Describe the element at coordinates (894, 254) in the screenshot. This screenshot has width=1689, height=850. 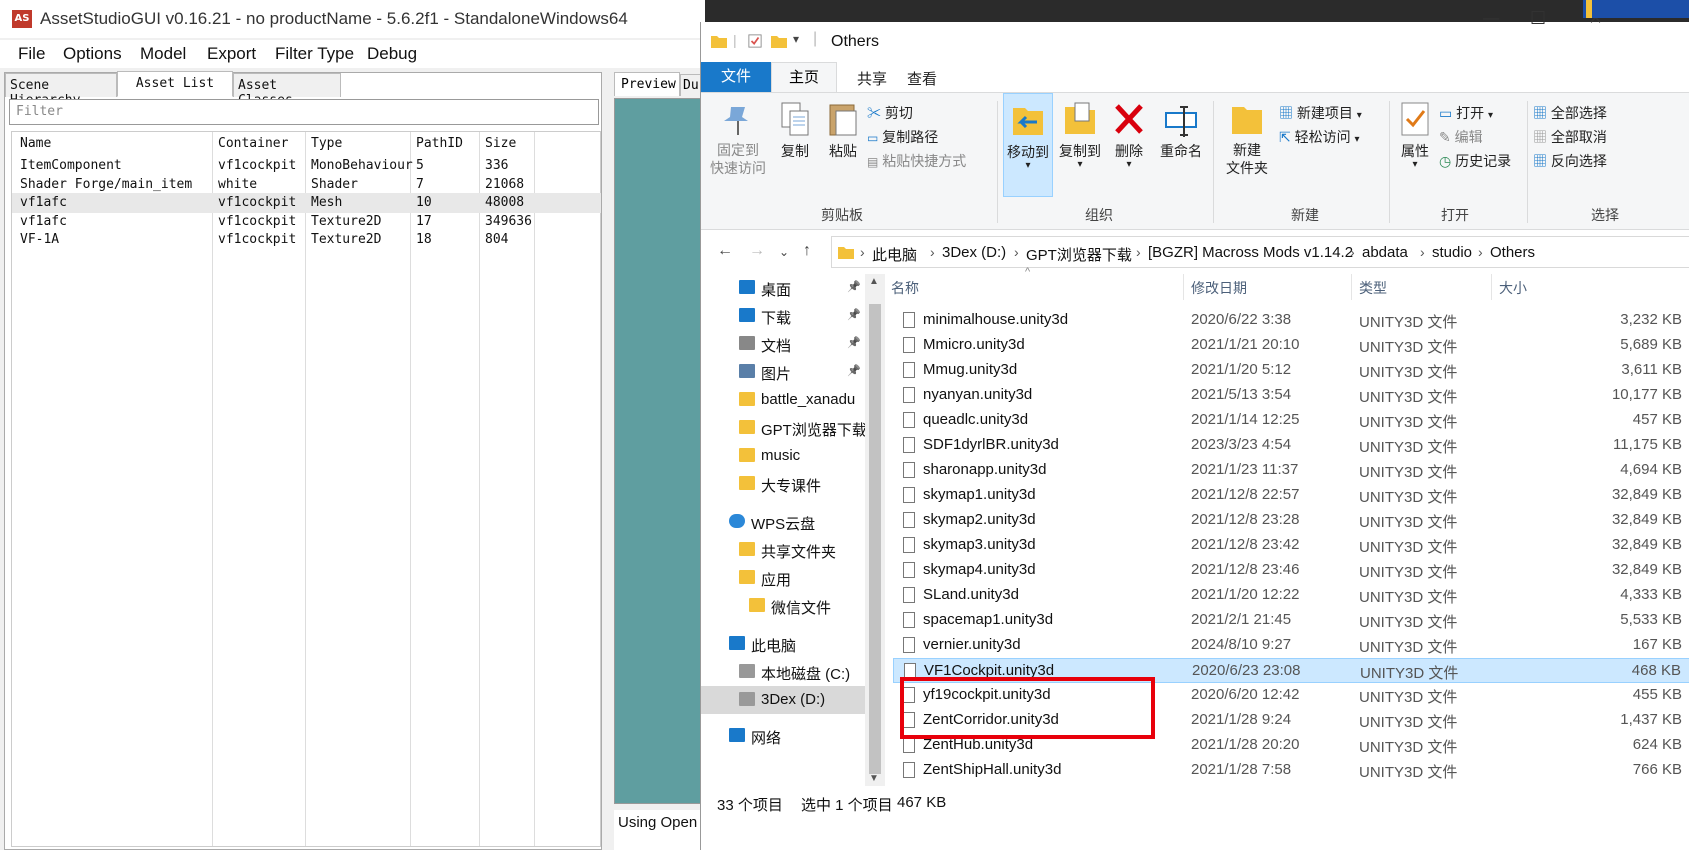
I see `breadcrumb-this-pc: 此电脑` at that location.